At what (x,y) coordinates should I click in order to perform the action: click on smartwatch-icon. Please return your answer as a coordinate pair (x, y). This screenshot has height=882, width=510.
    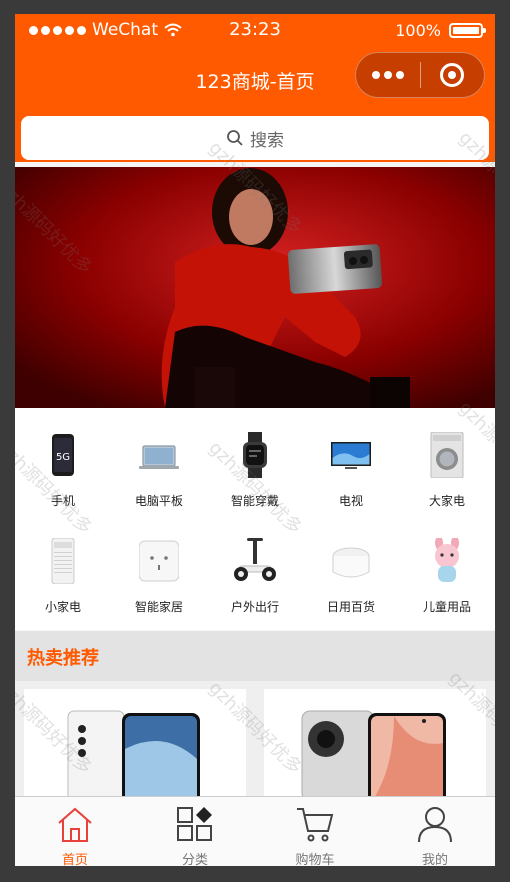
    Looking at the image, I should click on (255, 455).